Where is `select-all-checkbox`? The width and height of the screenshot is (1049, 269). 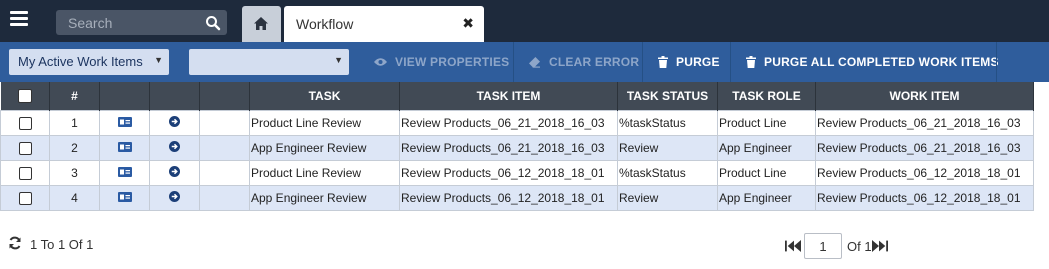 select-all-checkbox is located at coordinates (24, 96).